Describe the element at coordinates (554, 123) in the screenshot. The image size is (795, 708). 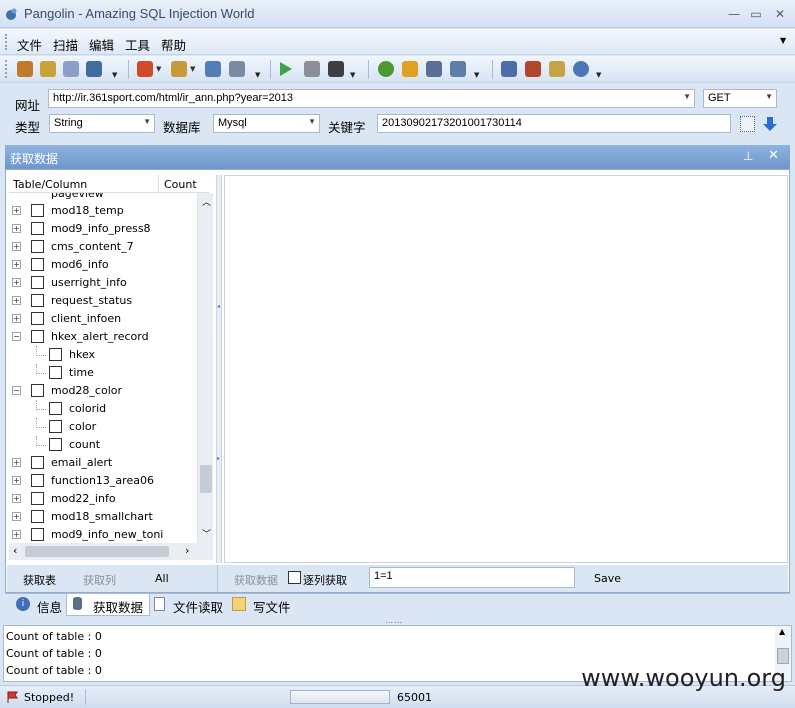
I see `keyword-input: 20130902173201001730114` at that location.